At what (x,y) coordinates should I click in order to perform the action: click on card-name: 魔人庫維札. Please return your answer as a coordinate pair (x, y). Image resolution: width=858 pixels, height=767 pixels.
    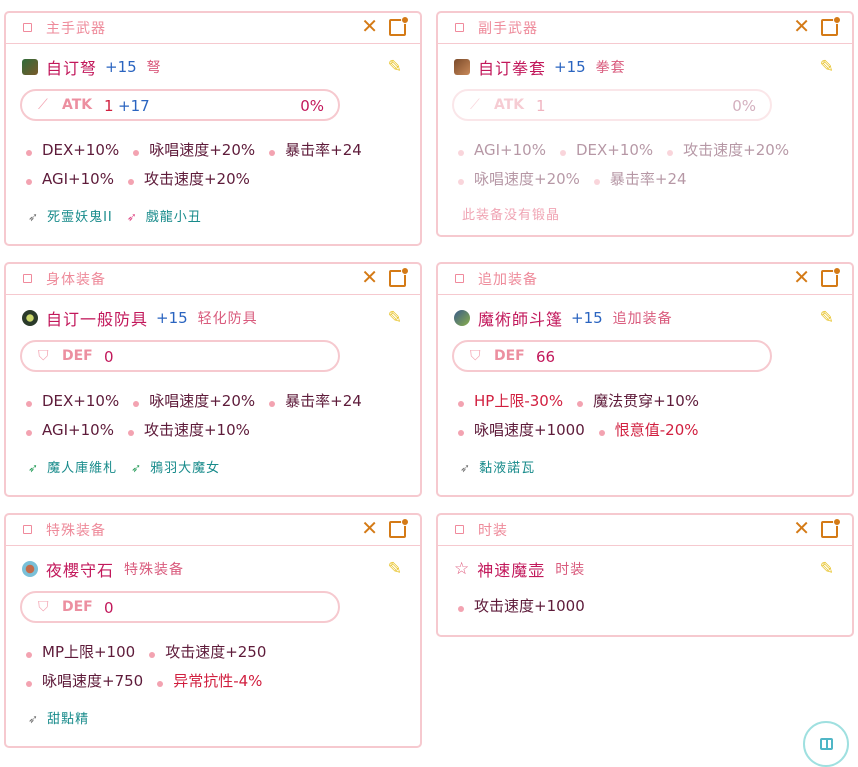
    Looking at the image, I should click on (82, 468).